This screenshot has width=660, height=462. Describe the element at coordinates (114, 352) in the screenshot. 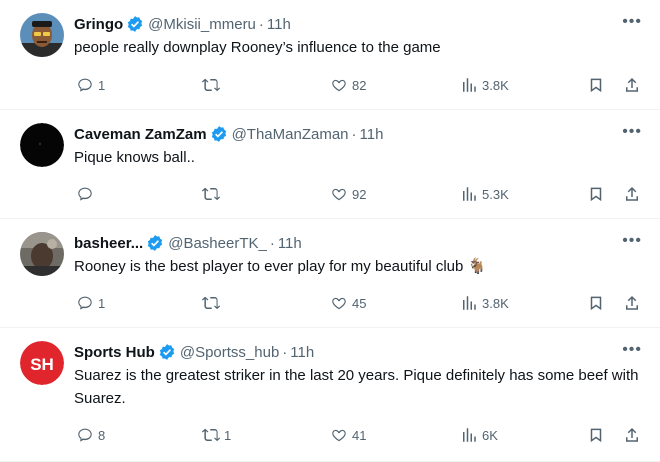

I see `author-name: Sports Hub` at that location.